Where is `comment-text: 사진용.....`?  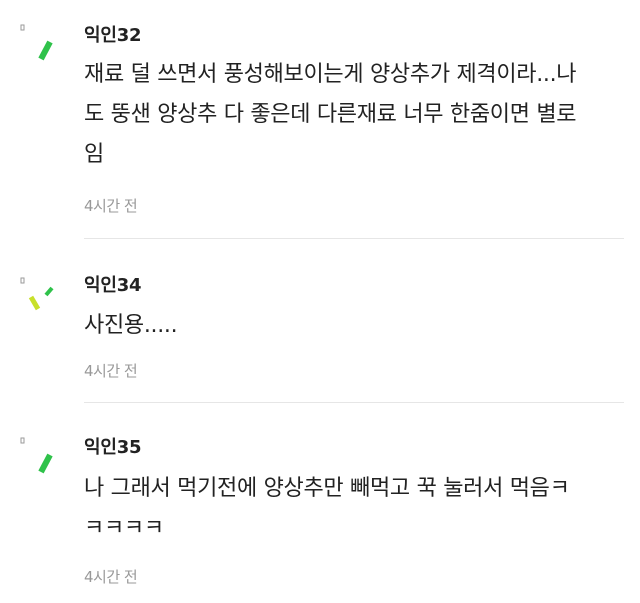 comment-text: 사진용..... is located at coordinates (131, 325).